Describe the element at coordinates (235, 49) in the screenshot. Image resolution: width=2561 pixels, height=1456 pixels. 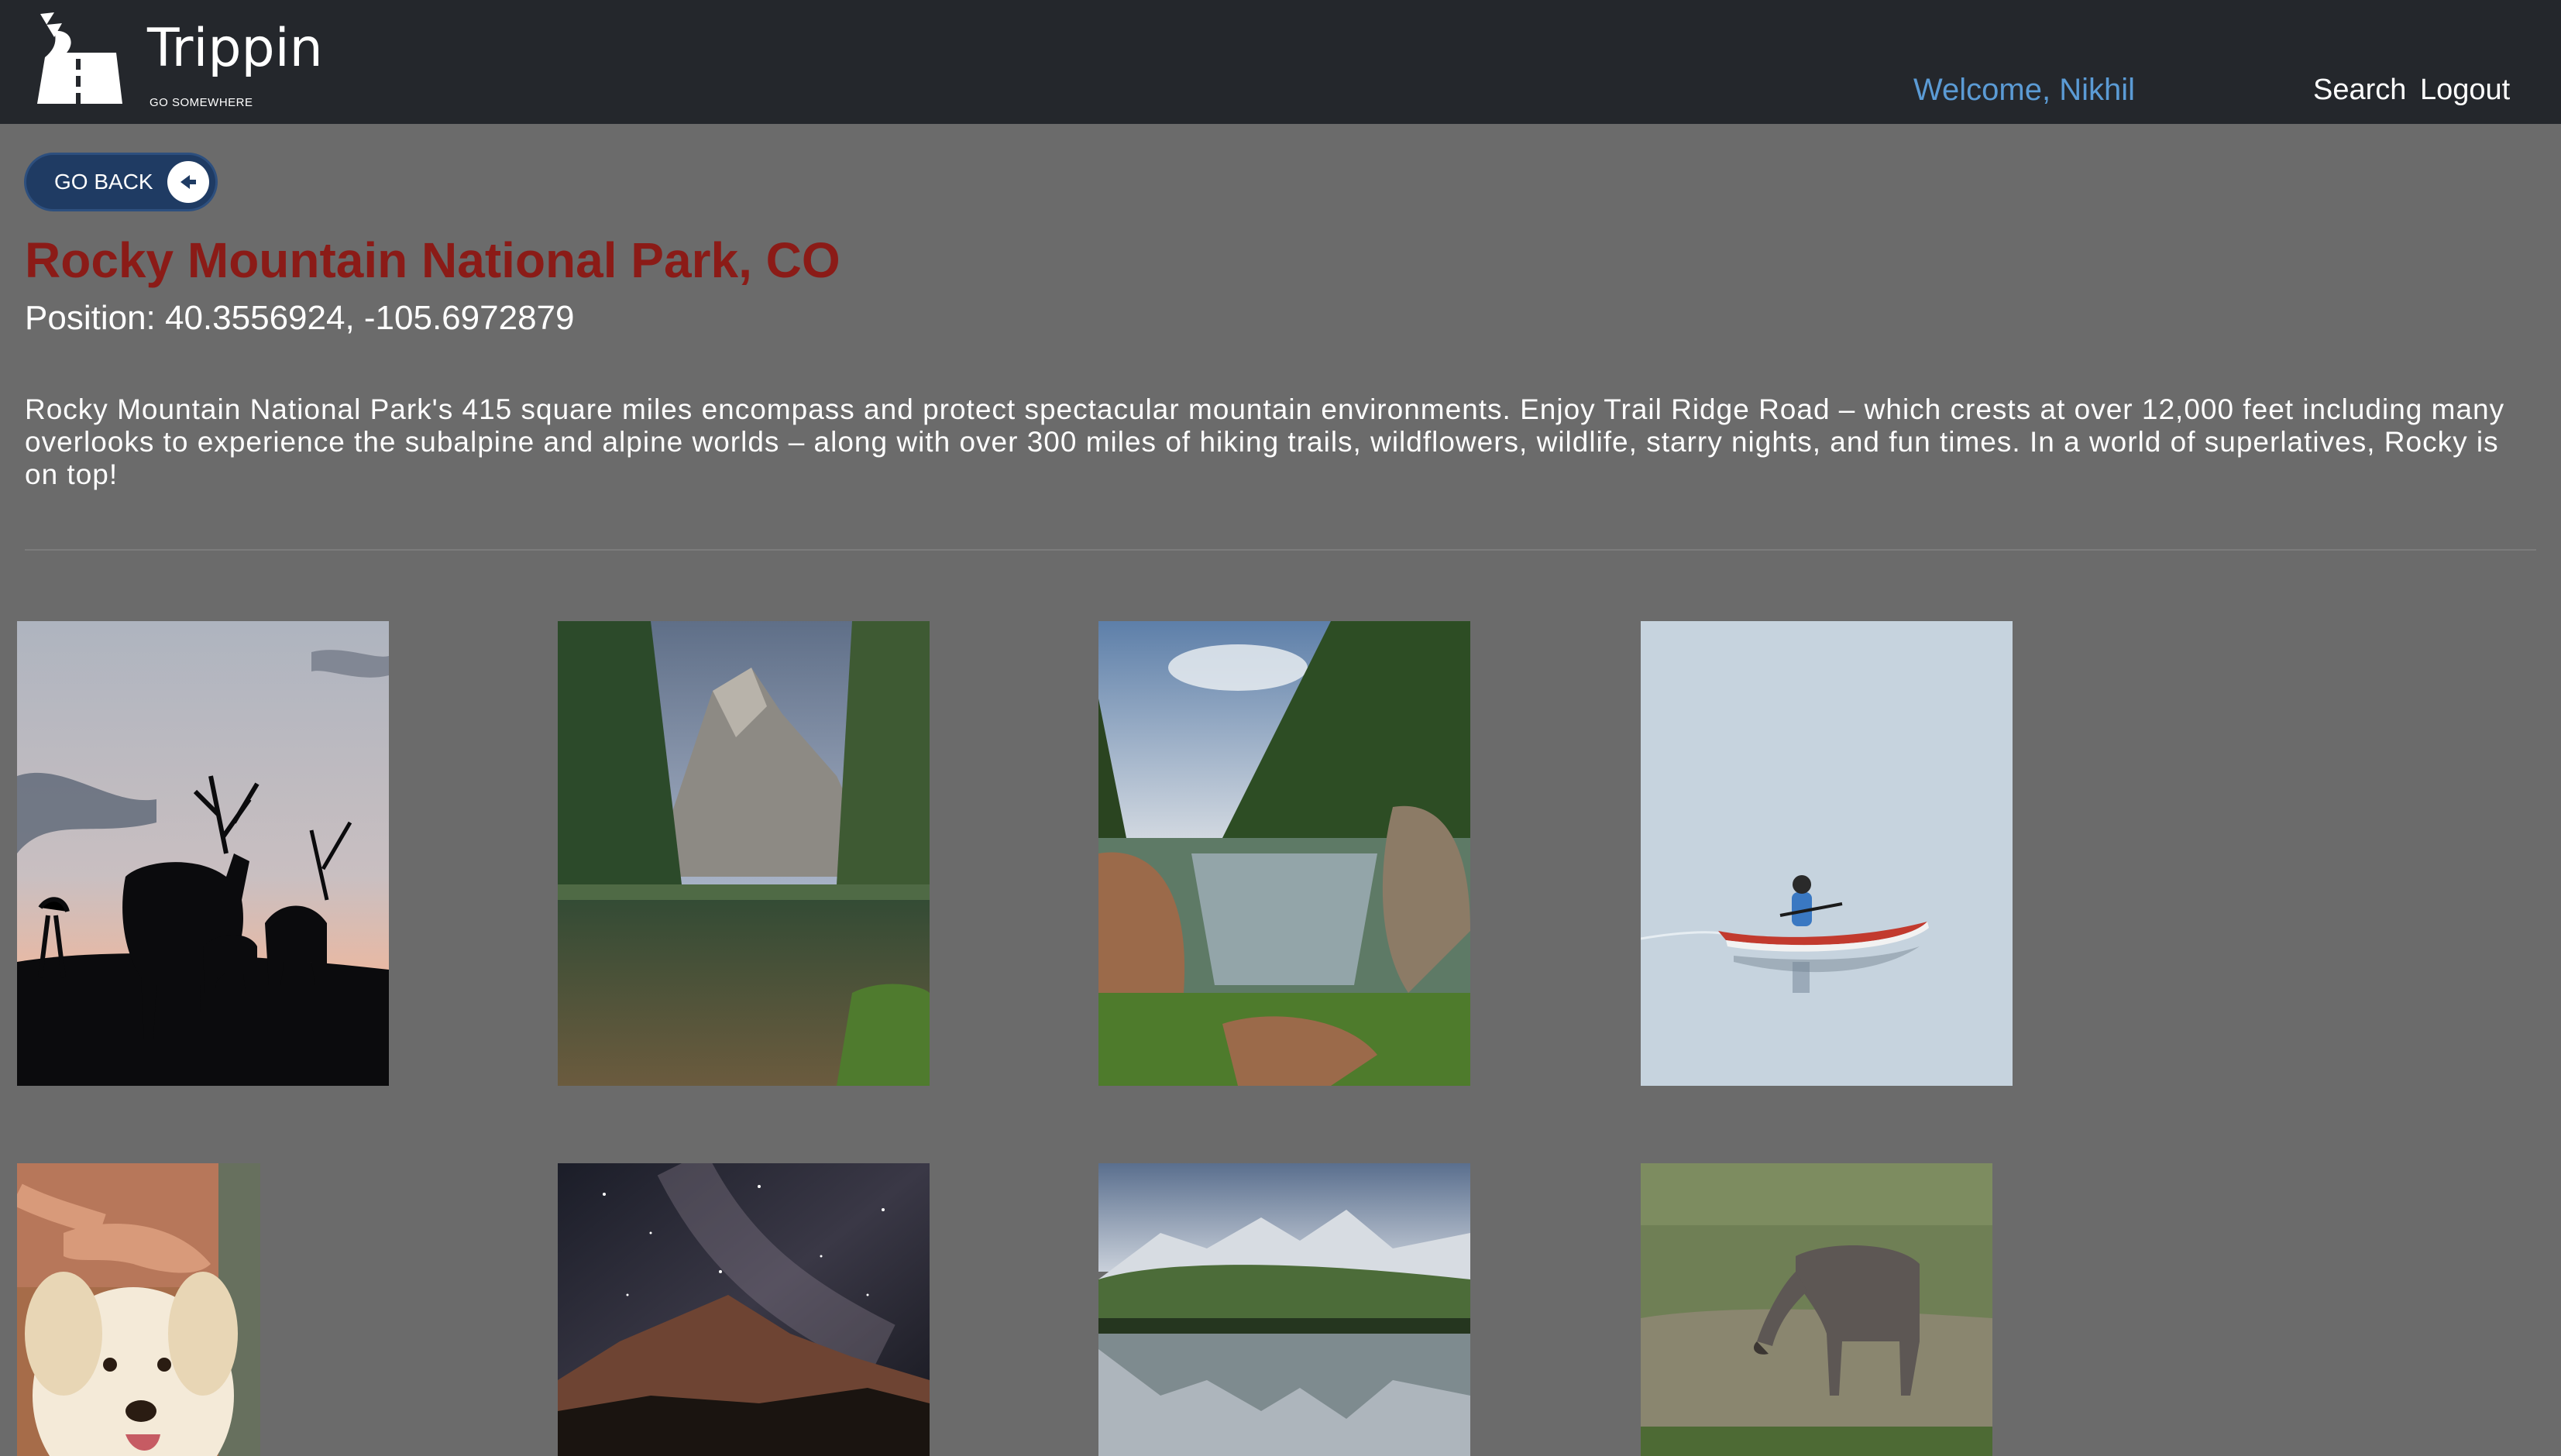
I see `brand-name: Trippin` at that location.